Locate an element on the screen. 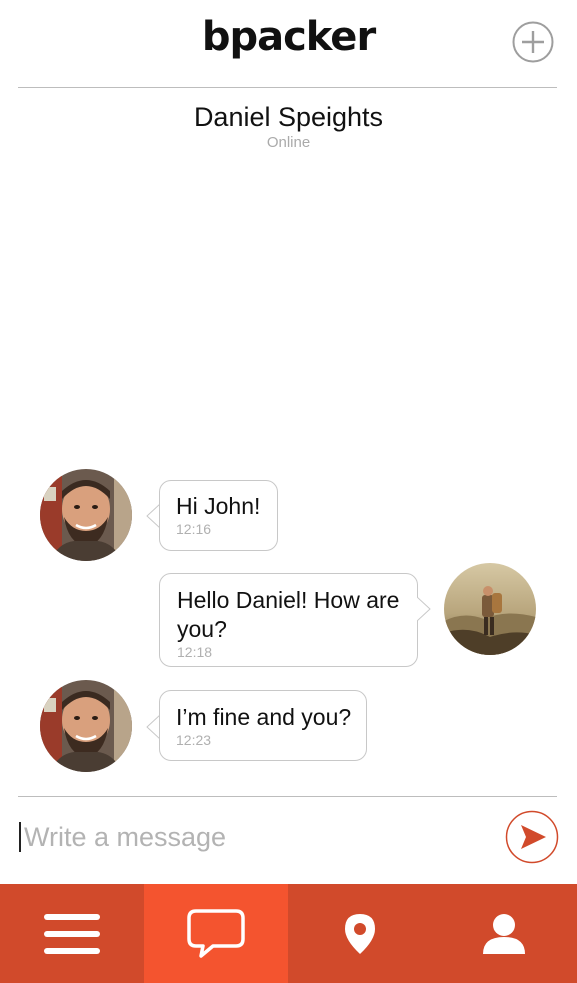 The image size is (577, 983). map-pin-icon is located at coordinates (360, 933).